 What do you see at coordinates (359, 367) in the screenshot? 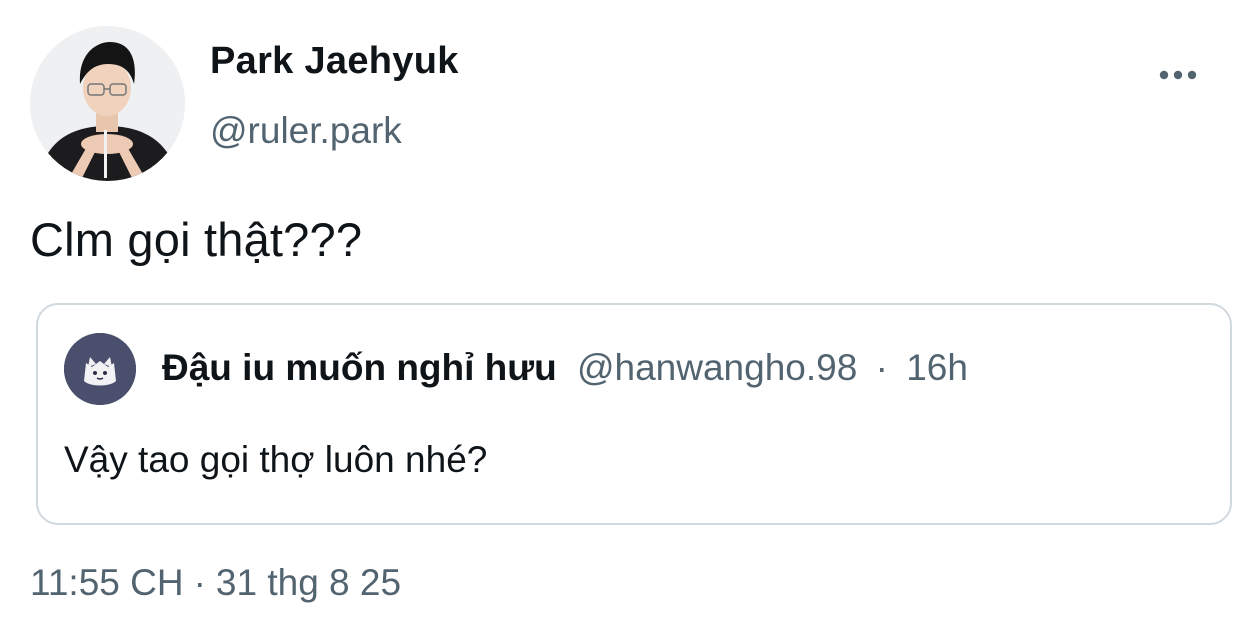
I see `quoted-author-name: Đậu iu muốn nghỉ hưu` at bounding box center [359, 367].